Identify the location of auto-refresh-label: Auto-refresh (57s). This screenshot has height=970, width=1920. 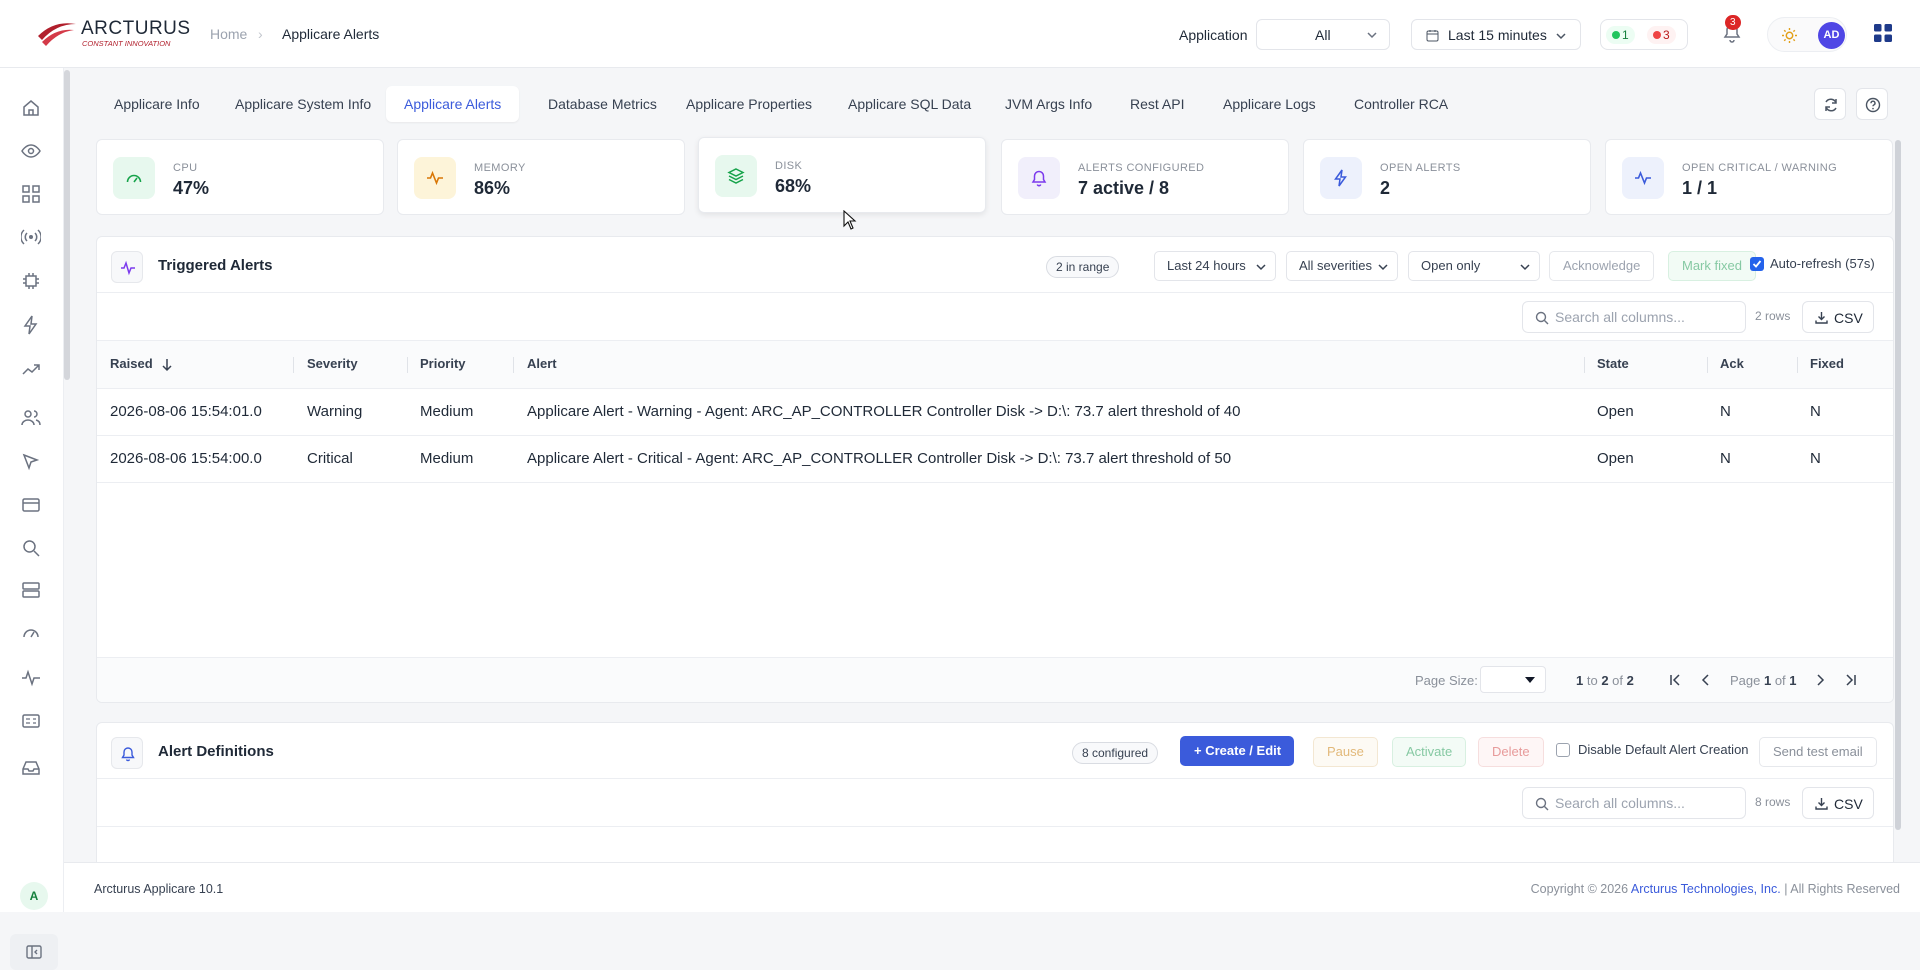
(1822, 263).